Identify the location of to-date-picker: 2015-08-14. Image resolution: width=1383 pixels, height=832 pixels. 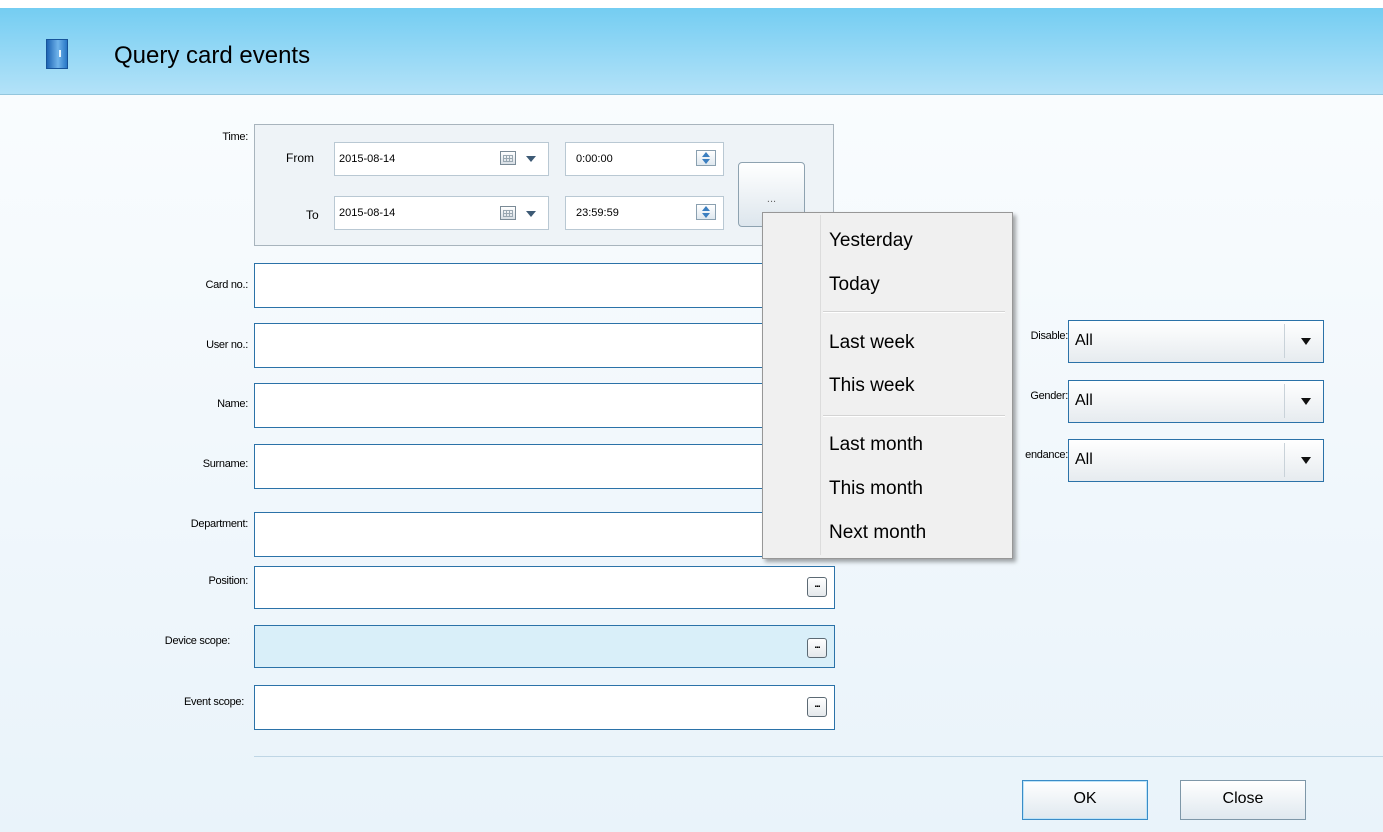
(441, 213).